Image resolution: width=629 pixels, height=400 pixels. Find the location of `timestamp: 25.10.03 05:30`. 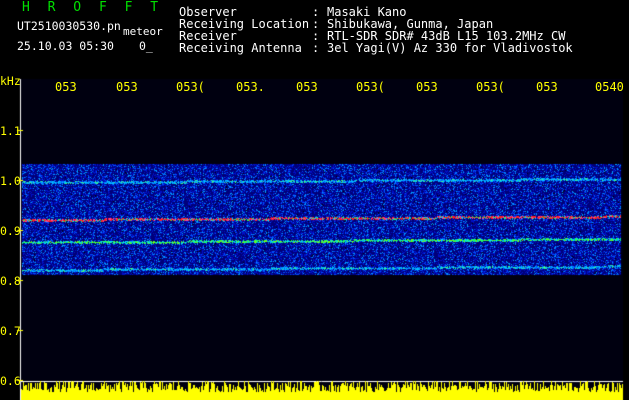

timestamp: 25.10.03 05:30 is located at coordinates (65, 46).